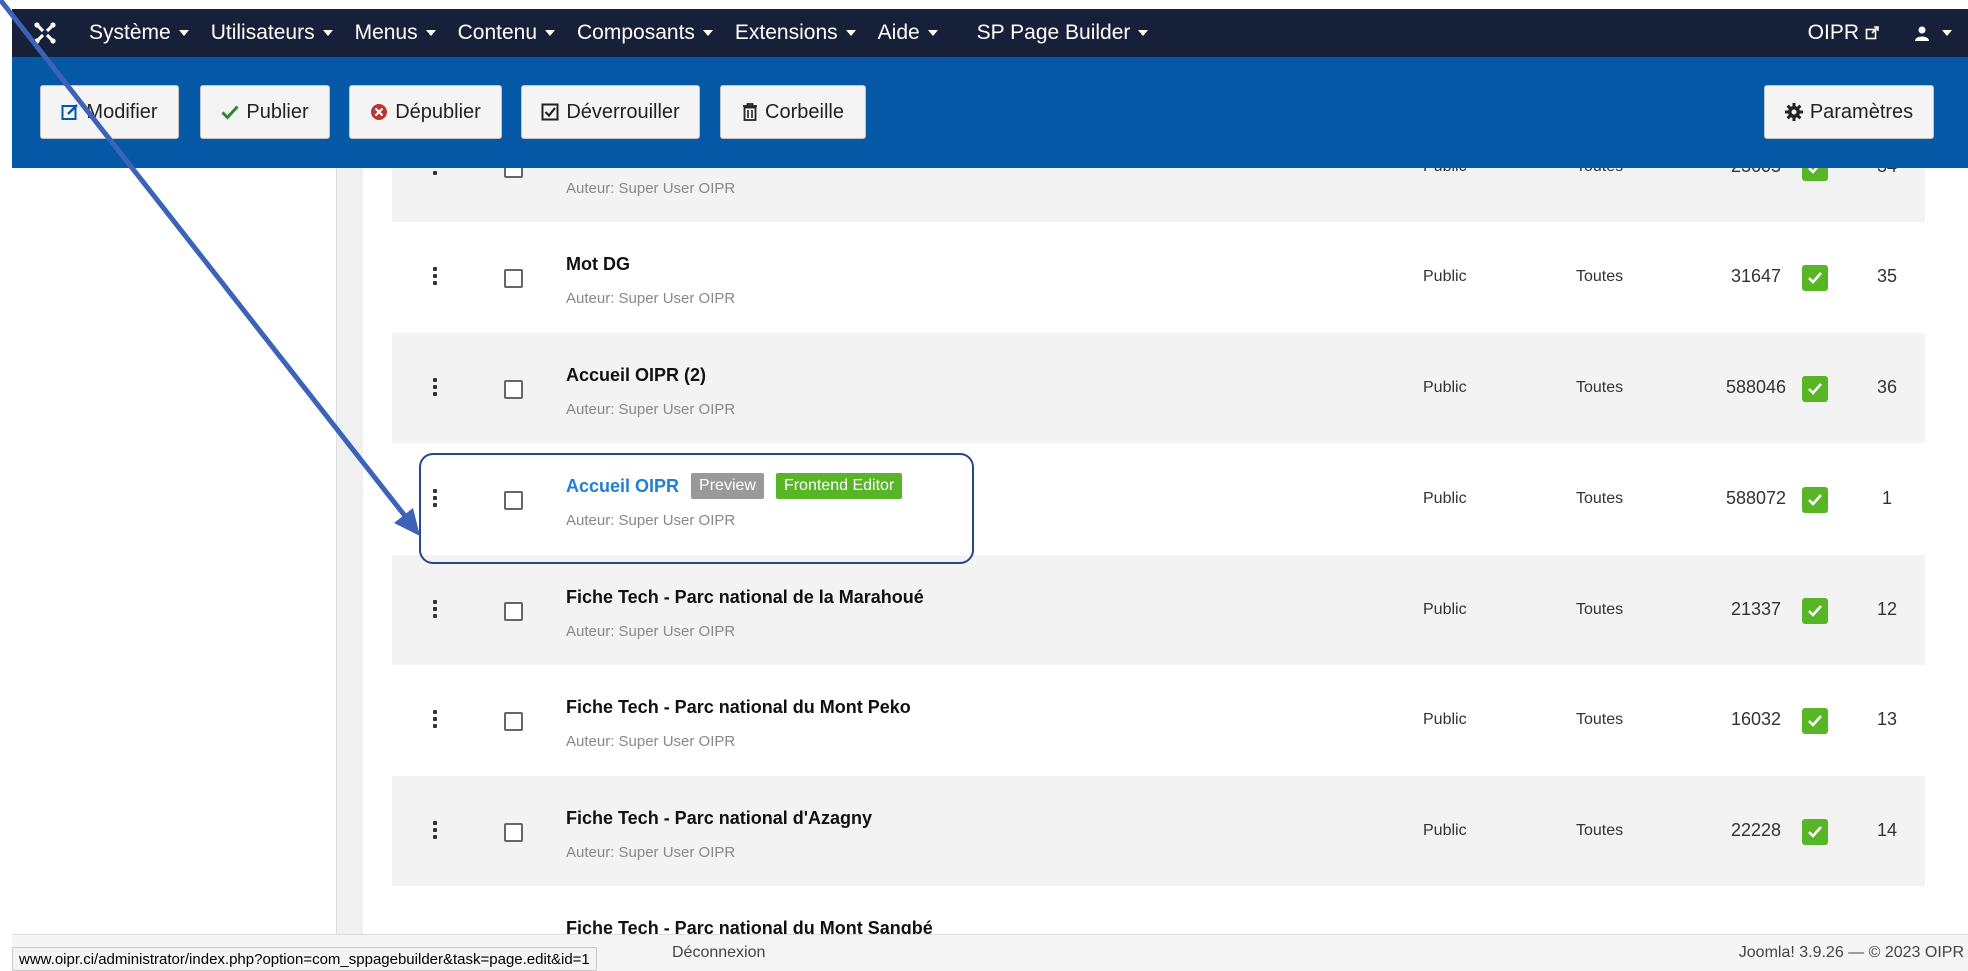  I want to click on row-title: Accueil OIPR (2), so click(636, 375).